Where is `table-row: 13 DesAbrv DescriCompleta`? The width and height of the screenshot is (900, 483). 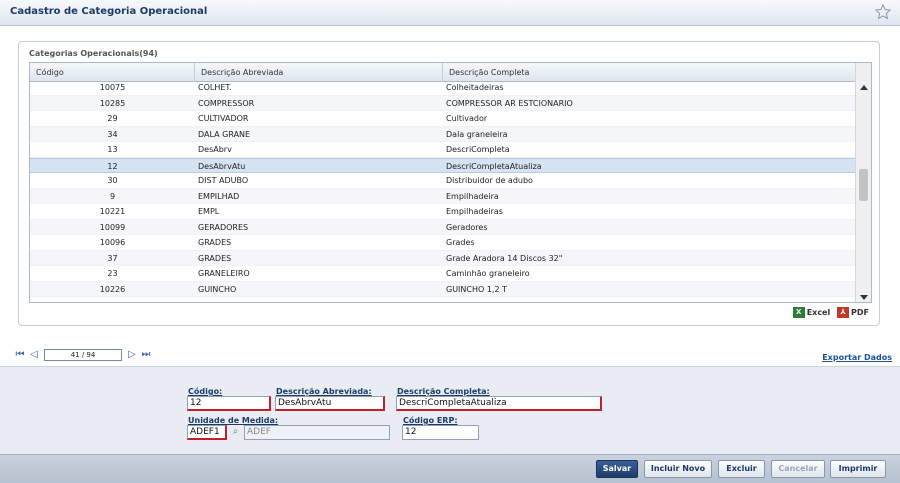
table-row: 13 DesAbrv DescriCompleta is located at coordinates (443, 150).